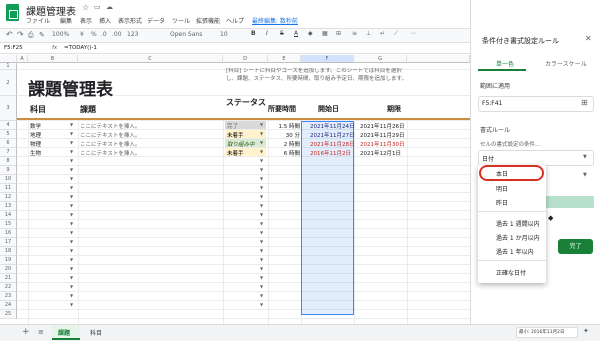  I want to click on row-header: 20, so click(8, 269).